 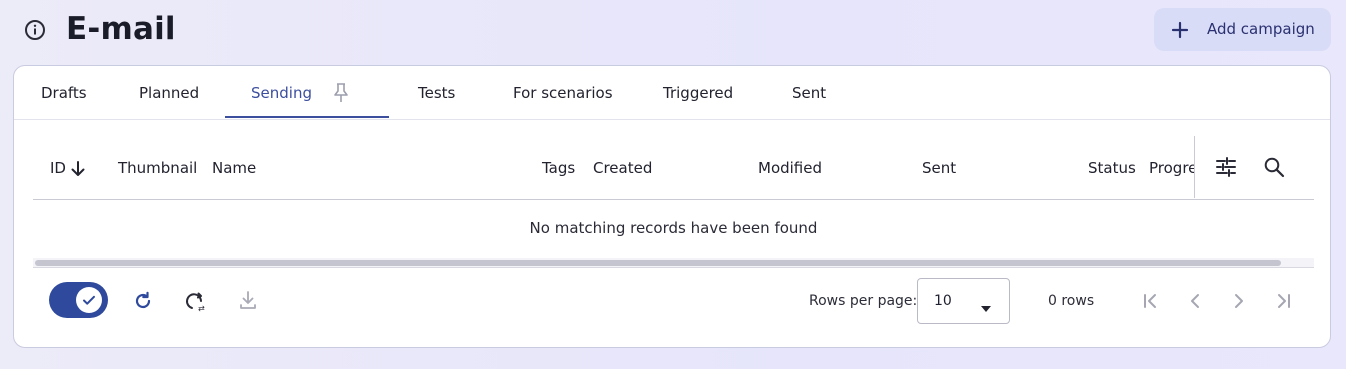 What do you see at coordinates (157, 168) in the screenshot?
I see `column-header-thumbnail: Thumbnail` at bounding box center [157, 168].